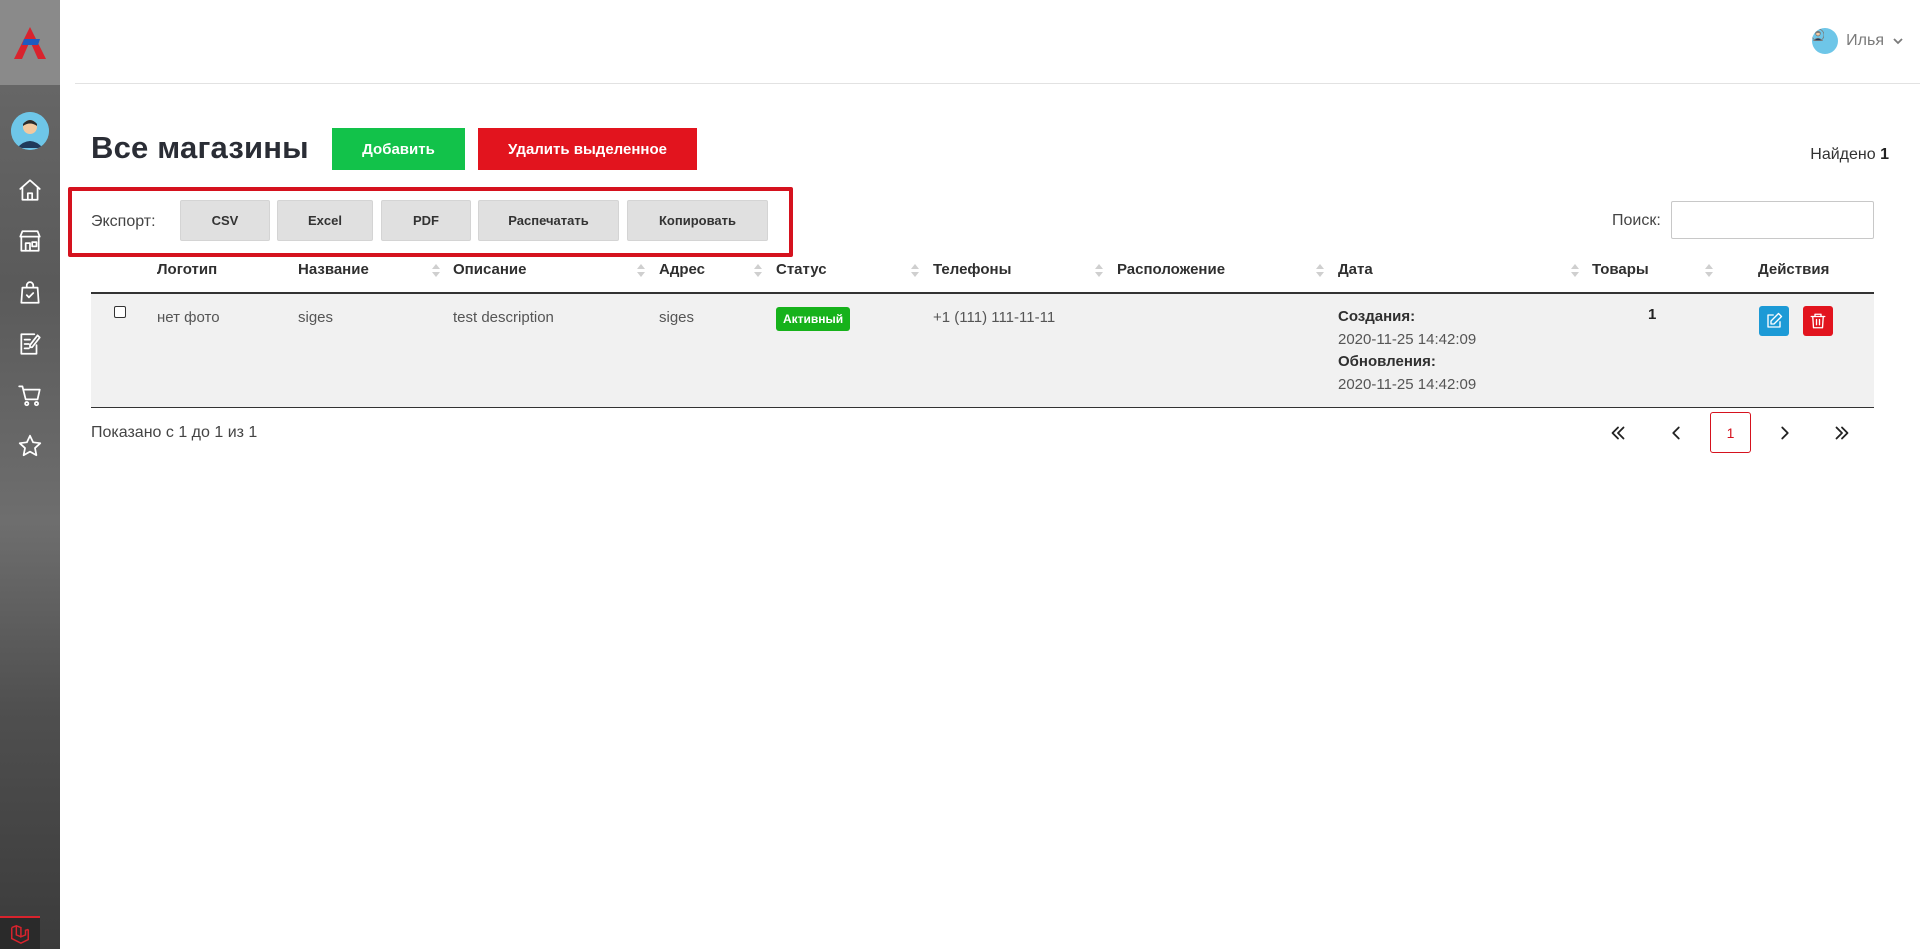  What do you see at coordinates (1387, 361) in the screenshot?
I see `updated-label: Обновления:` at bounding box center [1387, 361].